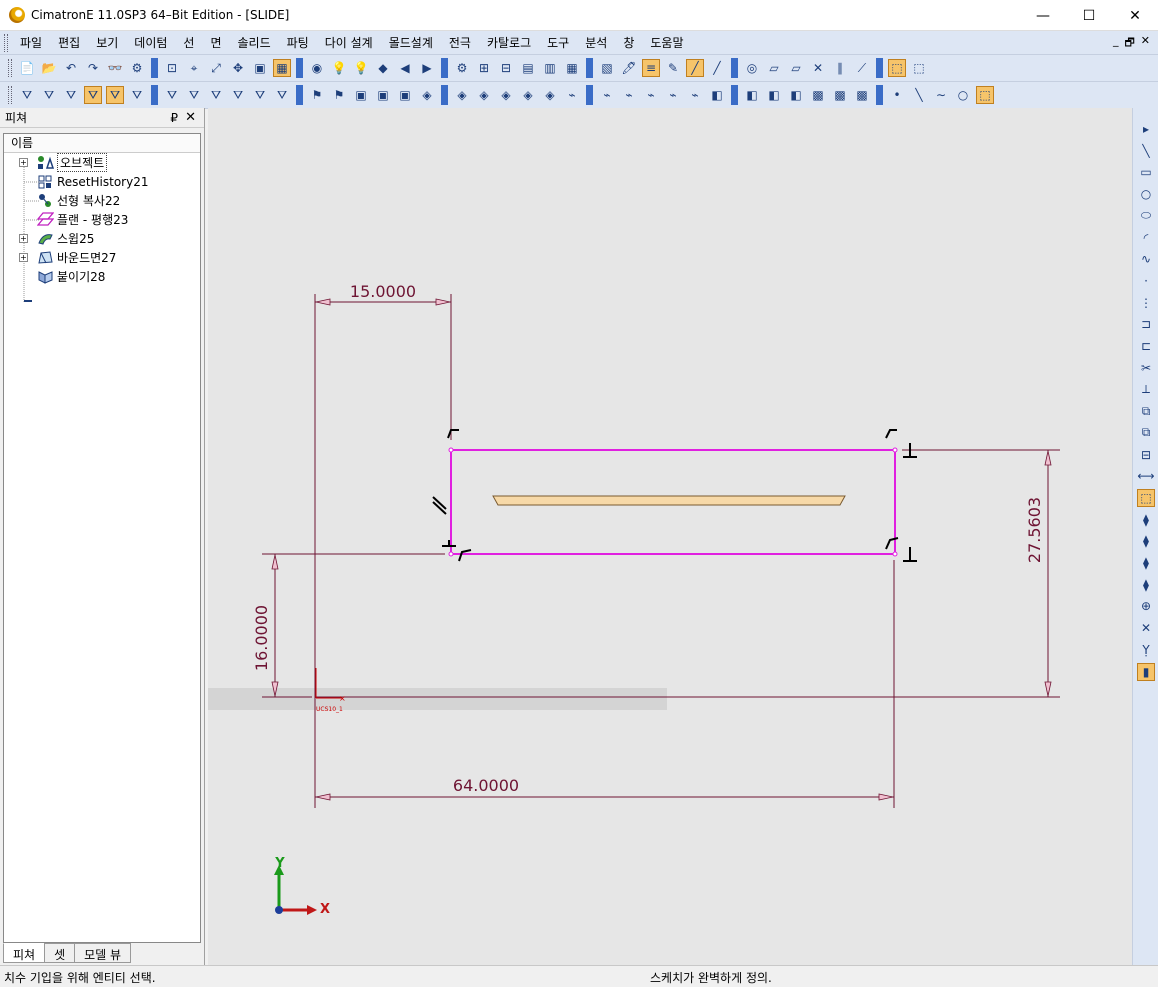  I want to click on tab-sets: 셋, so click(60, 953).